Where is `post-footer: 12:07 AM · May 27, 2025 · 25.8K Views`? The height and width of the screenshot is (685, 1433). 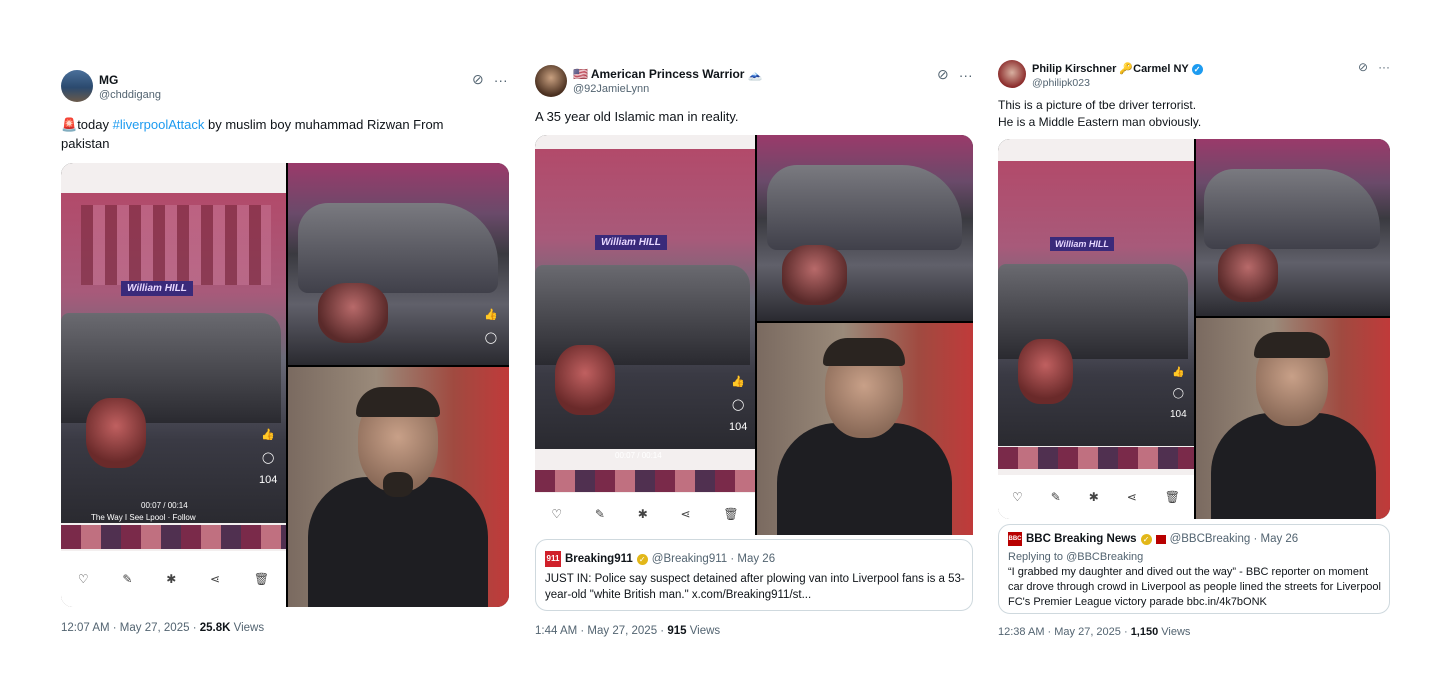 post-footer: 12:07 AM · May 27, 2025 · 25.8K Views is located at coordinates (162, 628).